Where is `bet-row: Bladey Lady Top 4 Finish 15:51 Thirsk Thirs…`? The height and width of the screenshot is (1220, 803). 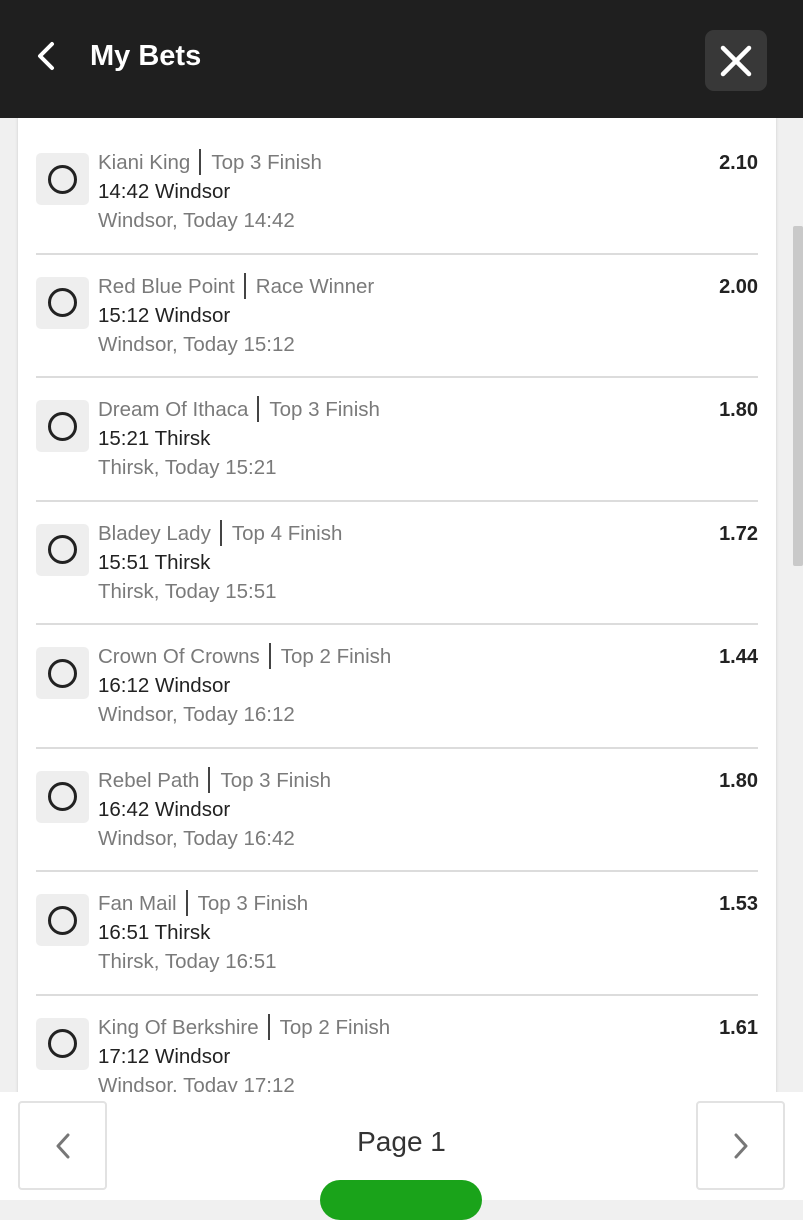
bet-row: Bladey Lady Top 4 Finish 15:51 Thirsk Thirs… is located at coordinates (397, 563).